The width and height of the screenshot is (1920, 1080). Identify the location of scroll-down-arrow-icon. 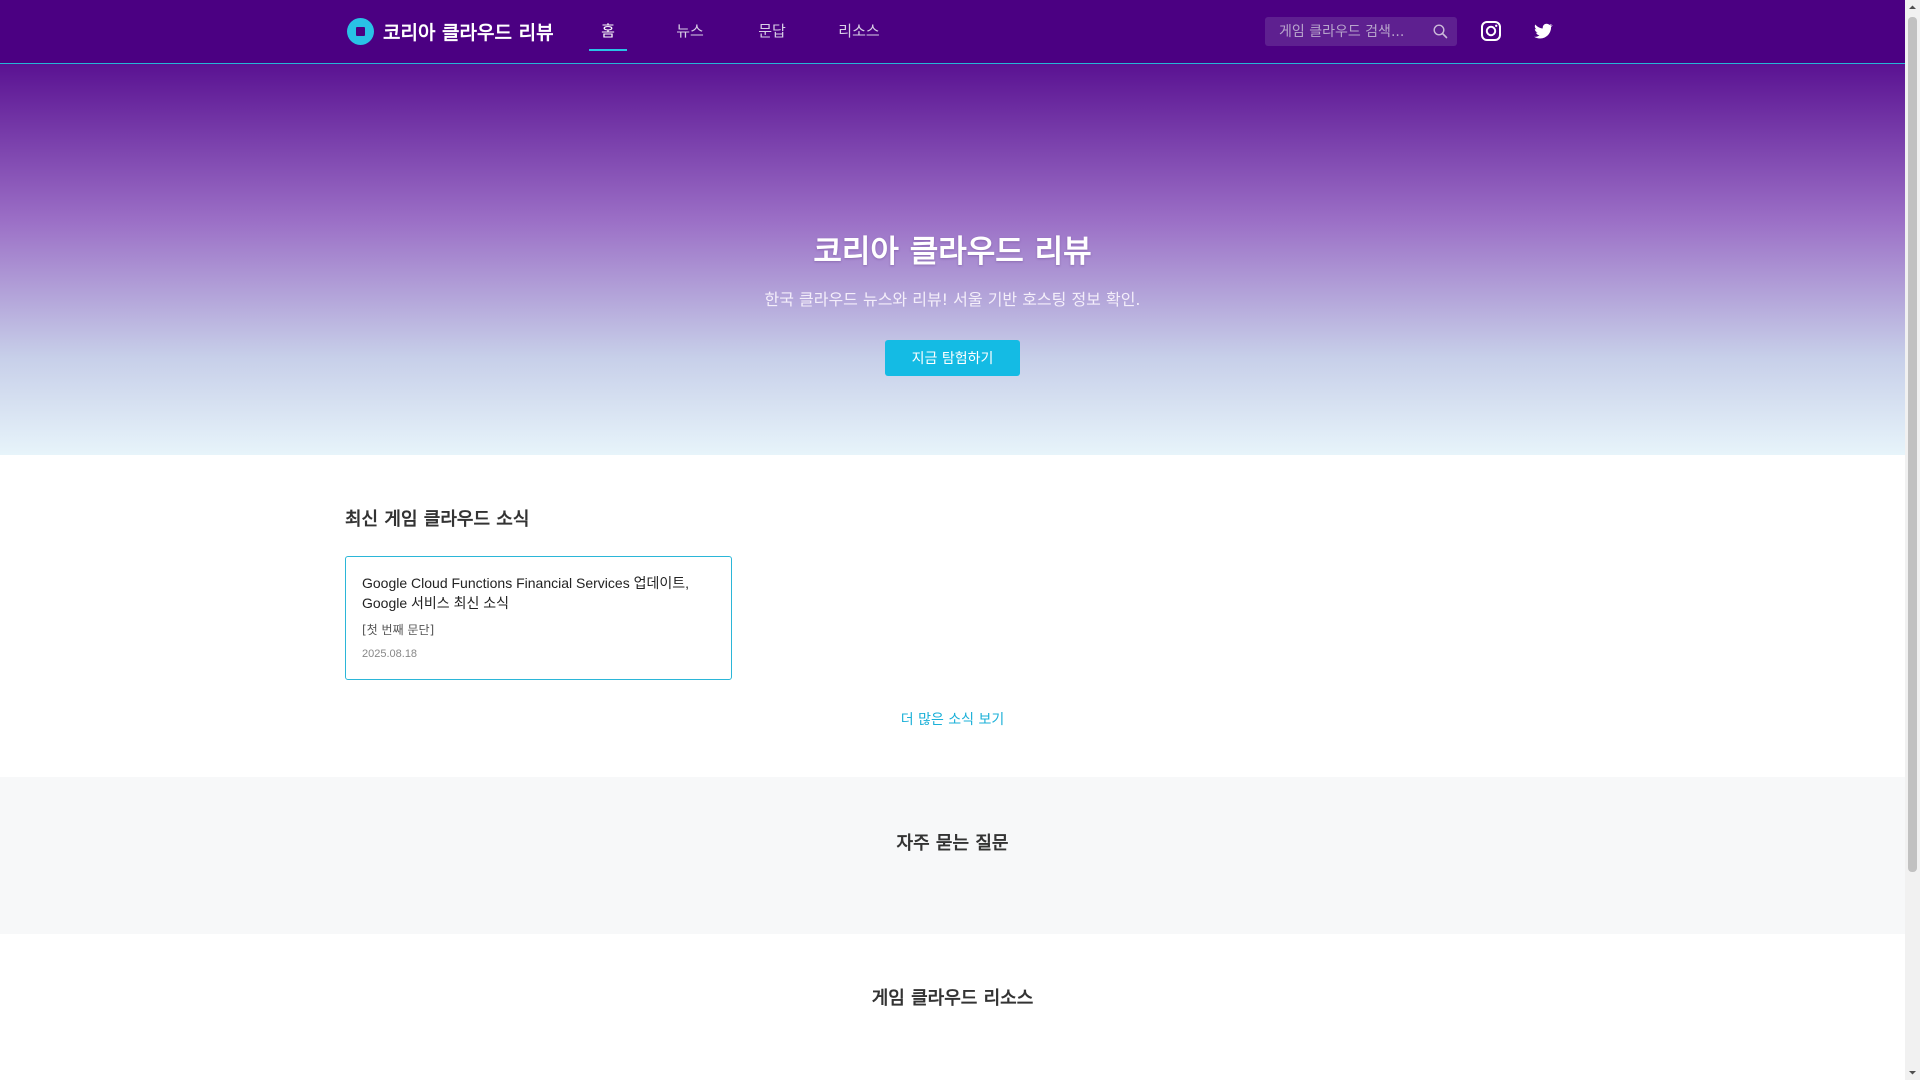
(1912, 1072).